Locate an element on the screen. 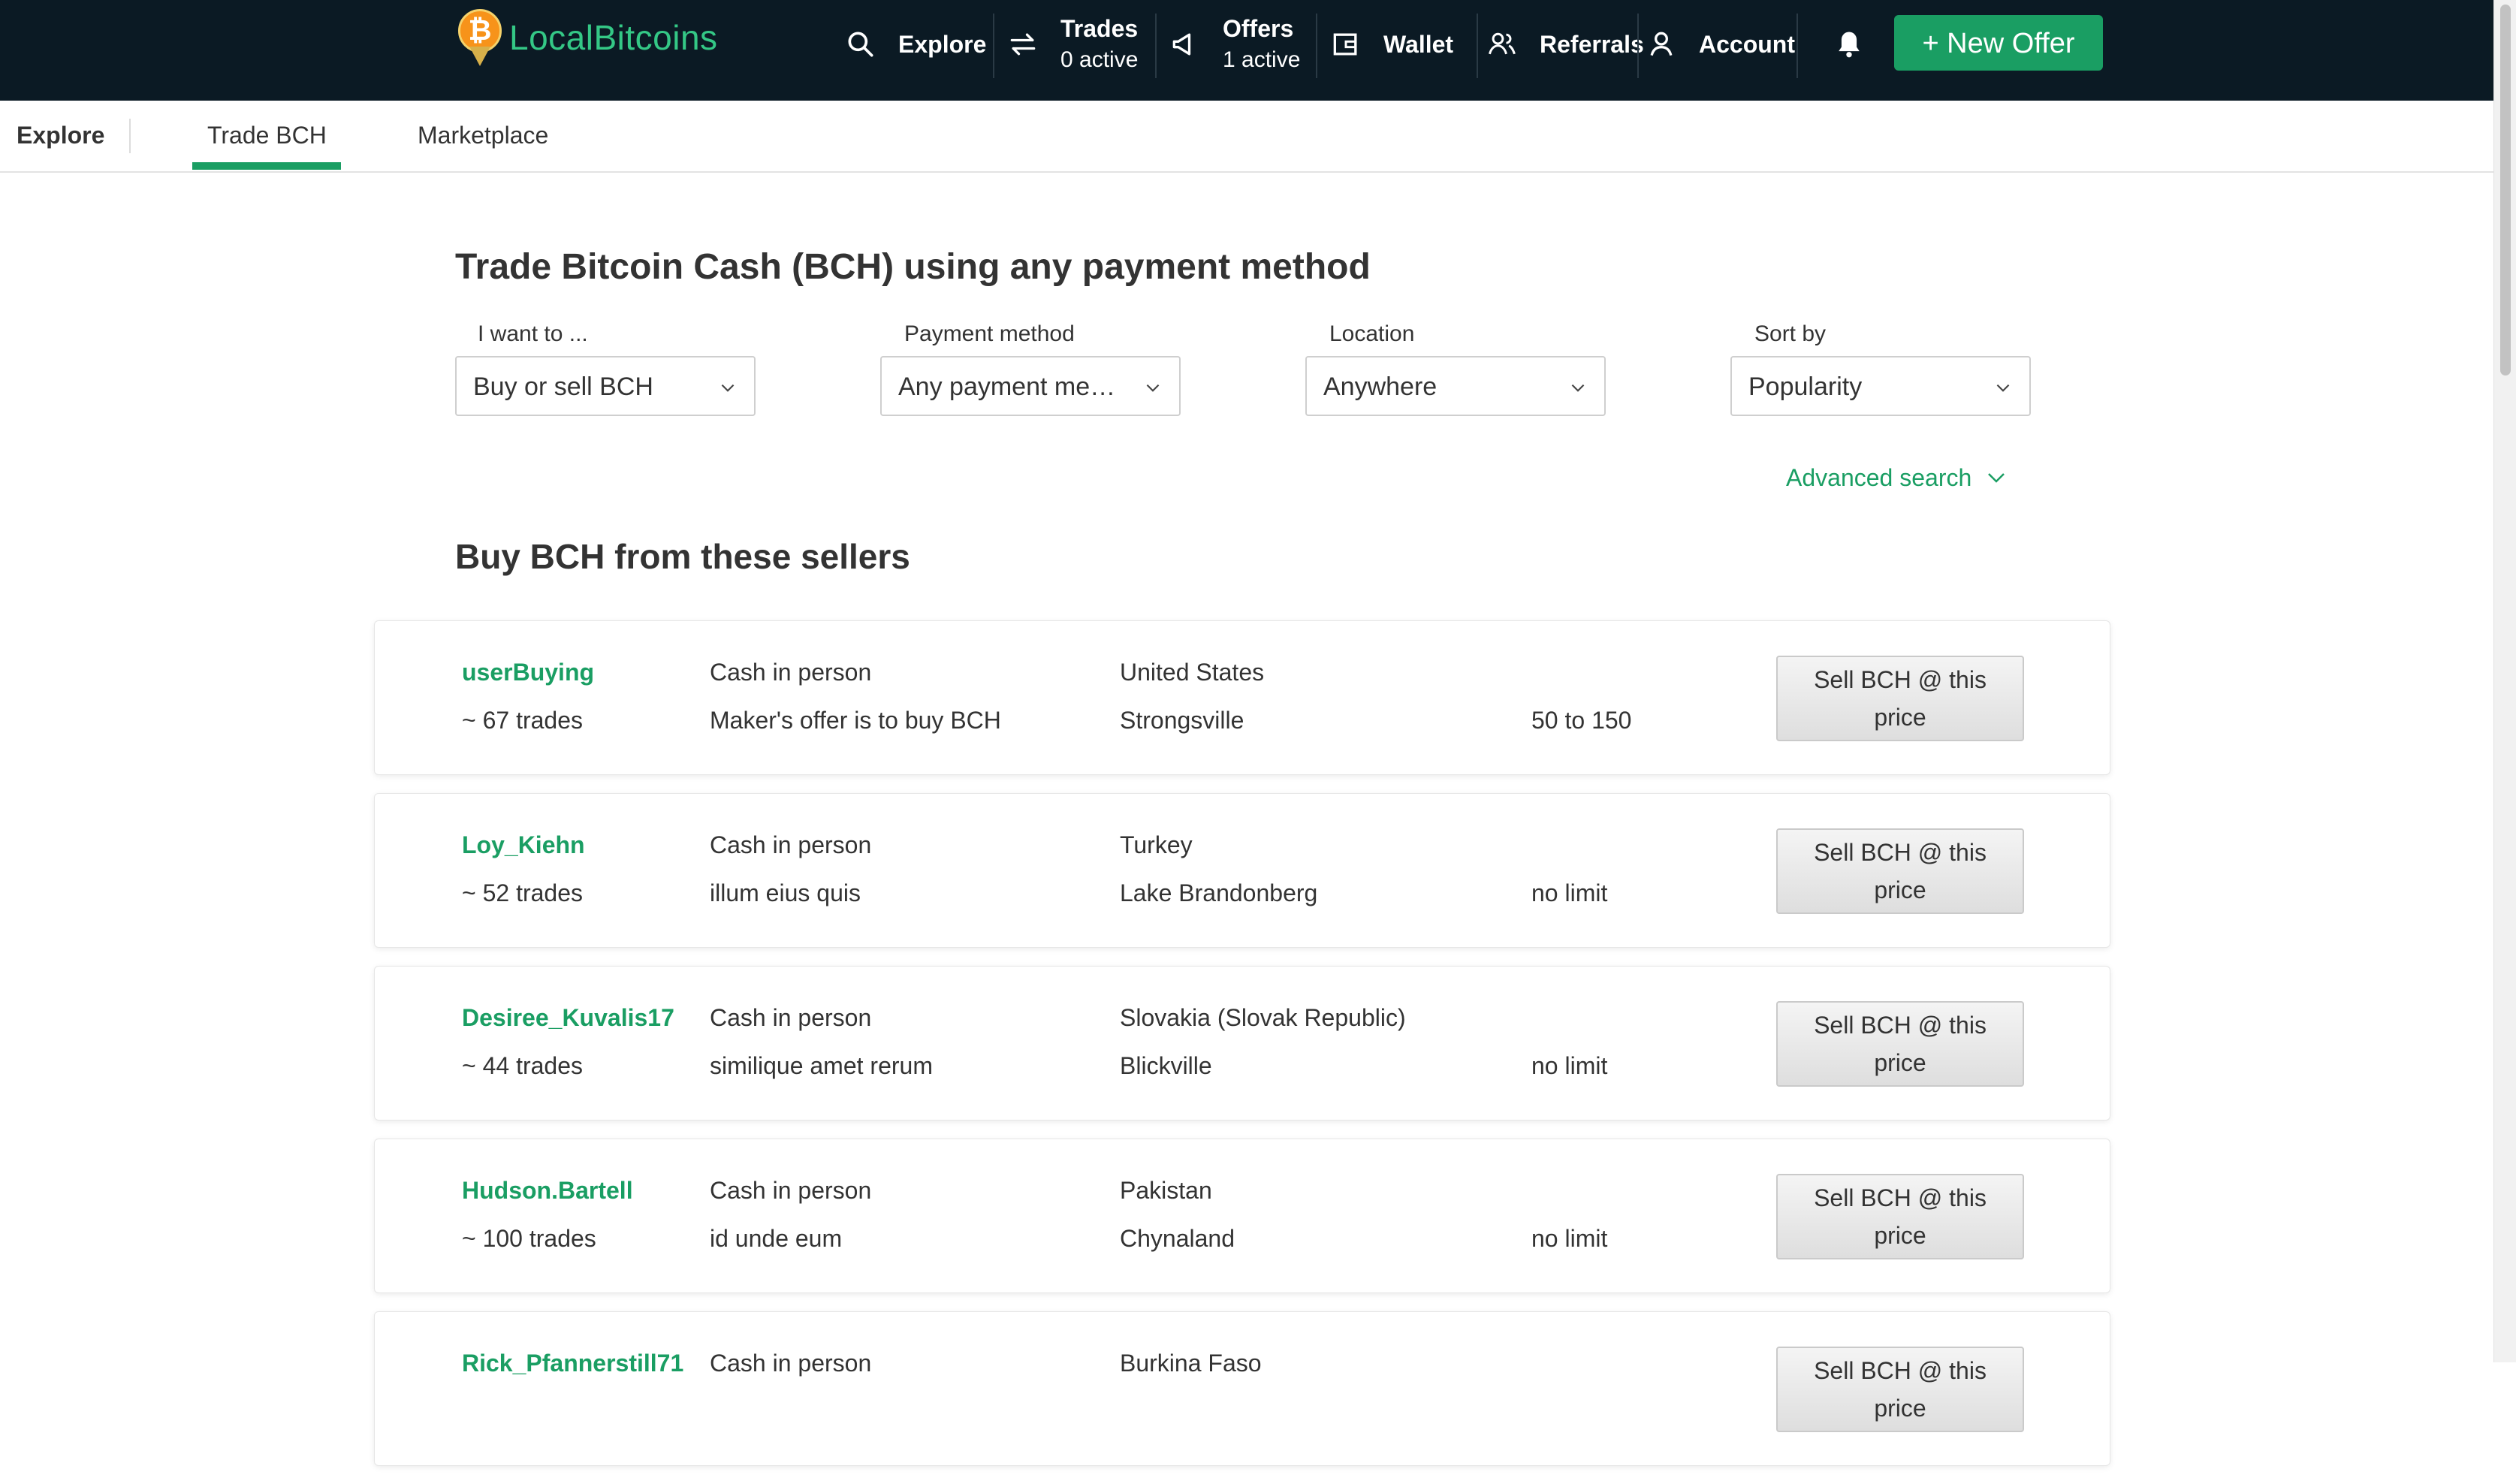 The height and width of the screenshot is (1484, 2516). location-select-value: Anywhere is located at coordinates (1380, 387).